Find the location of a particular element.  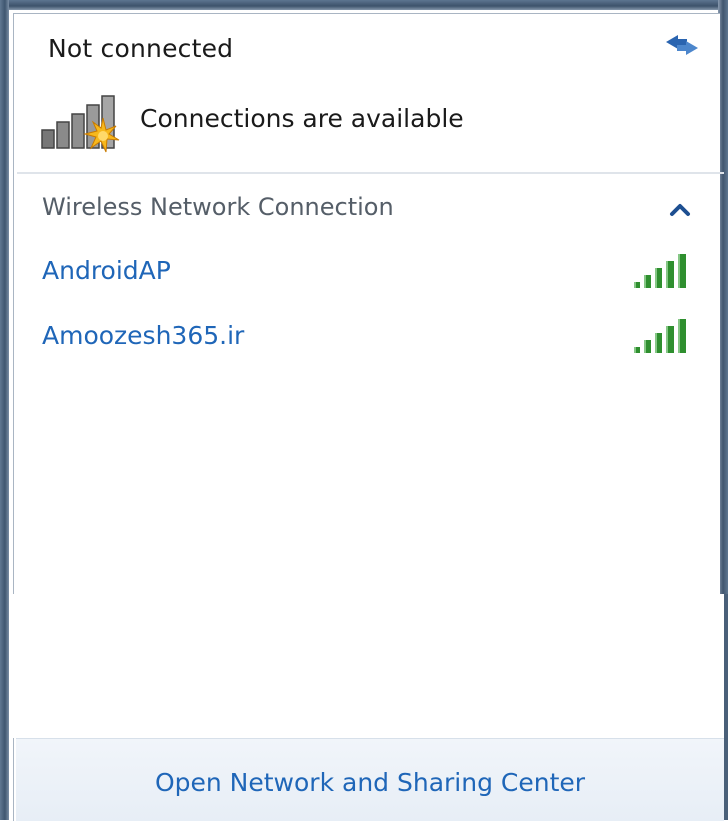

window-border-right-lower is located at coordinates (726, 707).